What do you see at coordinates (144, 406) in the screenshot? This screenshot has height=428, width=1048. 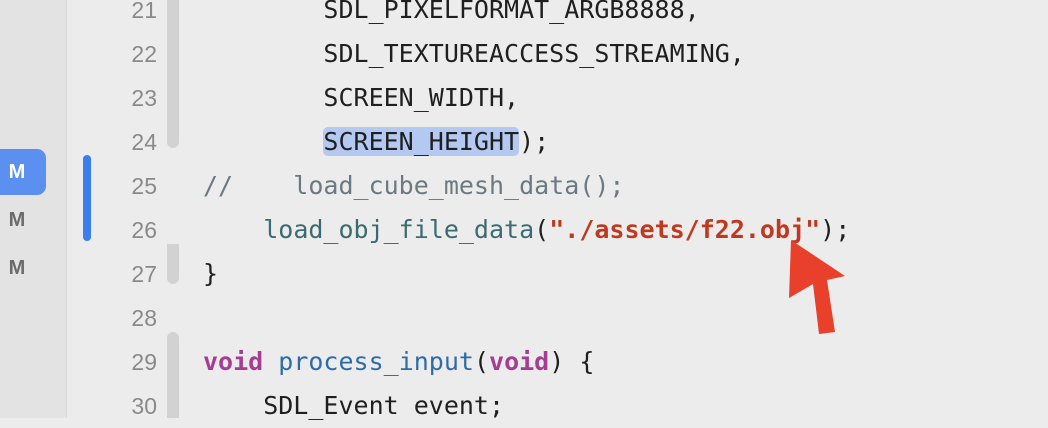 I see `line-number: 30` at bounding box center [144, 406].